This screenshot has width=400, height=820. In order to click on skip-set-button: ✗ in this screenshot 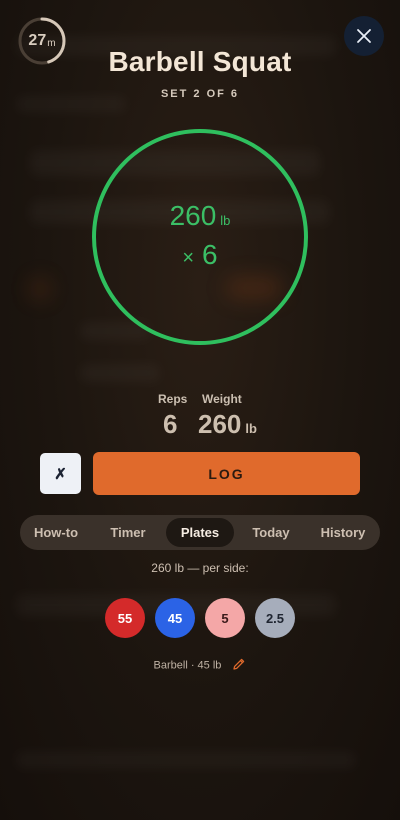, I will do `click(60, 473)`.